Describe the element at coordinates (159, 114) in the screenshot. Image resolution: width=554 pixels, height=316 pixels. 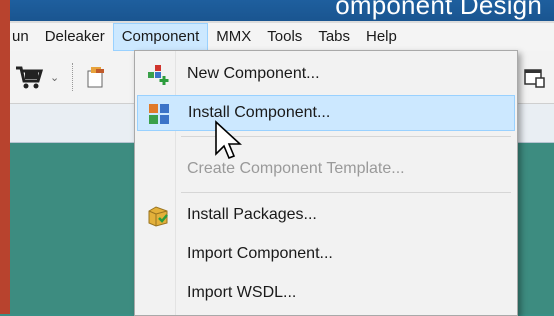
I see `install-component-icon` at that location.